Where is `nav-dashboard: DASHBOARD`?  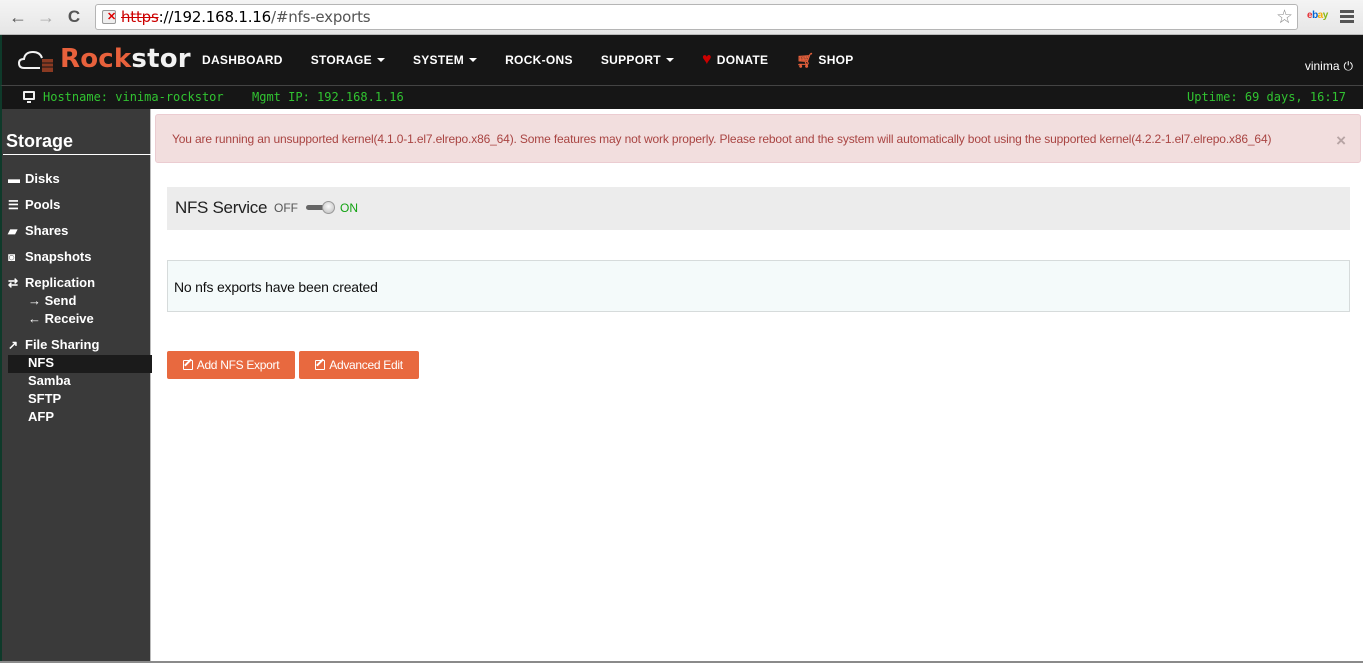
nav-dashboard: DASHBOARD is located at coordinates (242, 60).